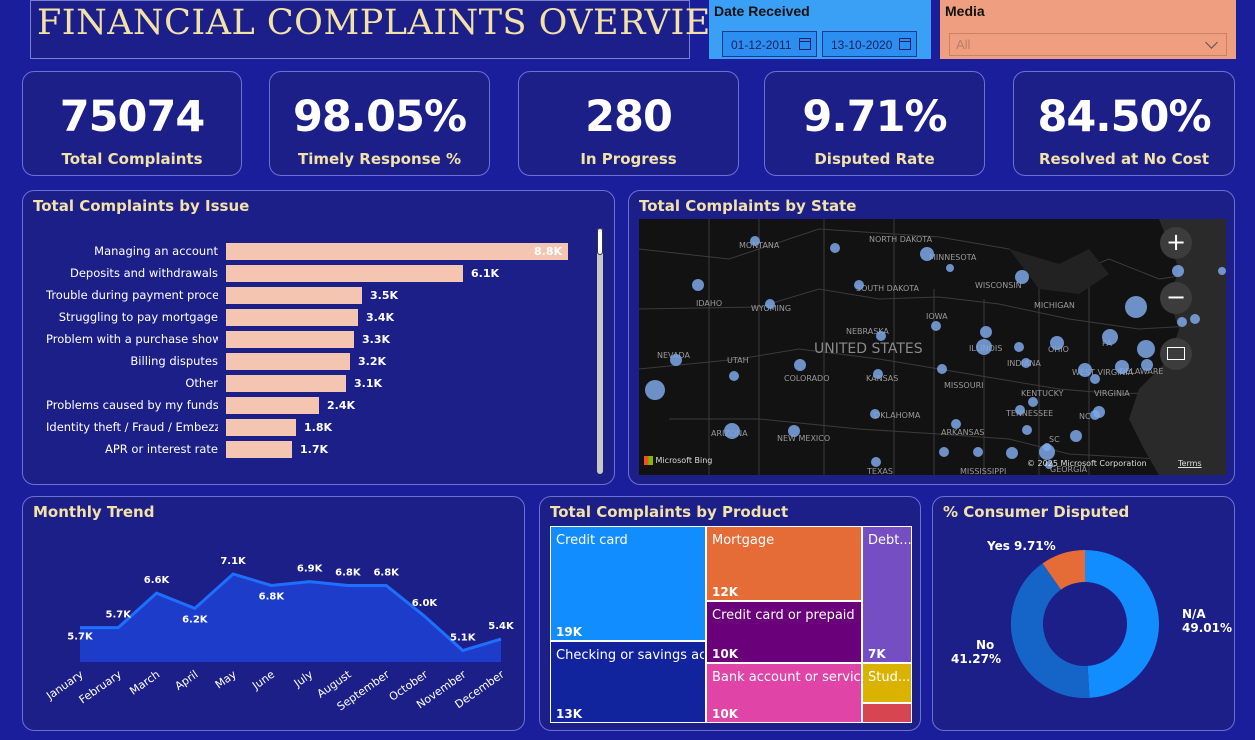 The width and height of the screenshot is (1255, 740). Describe the element at coordinates (669, 512) in the screenshot. I see `product-title: Total Complaints by Product` at that location.